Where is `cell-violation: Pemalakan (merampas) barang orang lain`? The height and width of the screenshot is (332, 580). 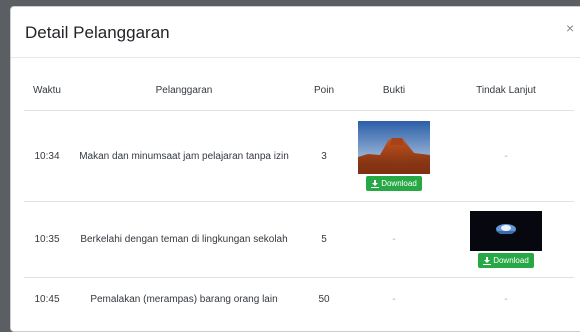
cell-violation: Pemalakan (merampas) barang orang lain is located at coordinates (184, 299).